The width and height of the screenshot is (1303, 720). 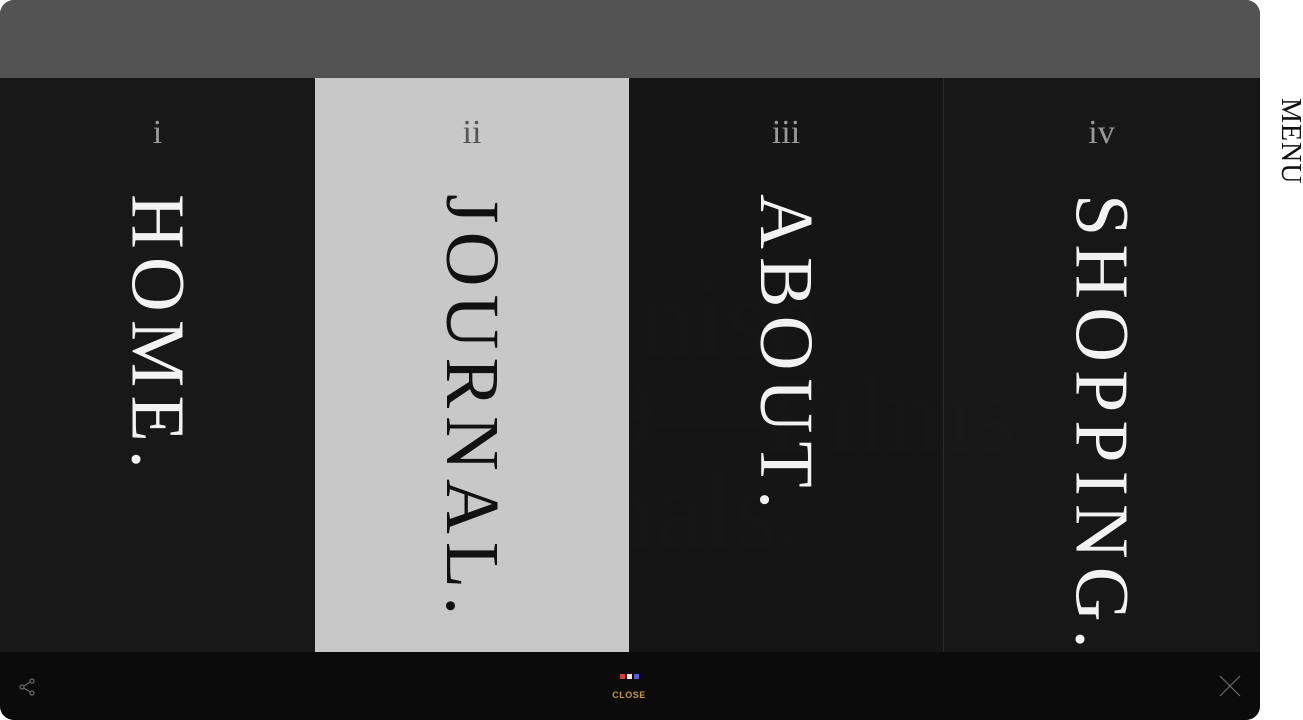 I want to click on top-bar, so click(x=630, y=39).